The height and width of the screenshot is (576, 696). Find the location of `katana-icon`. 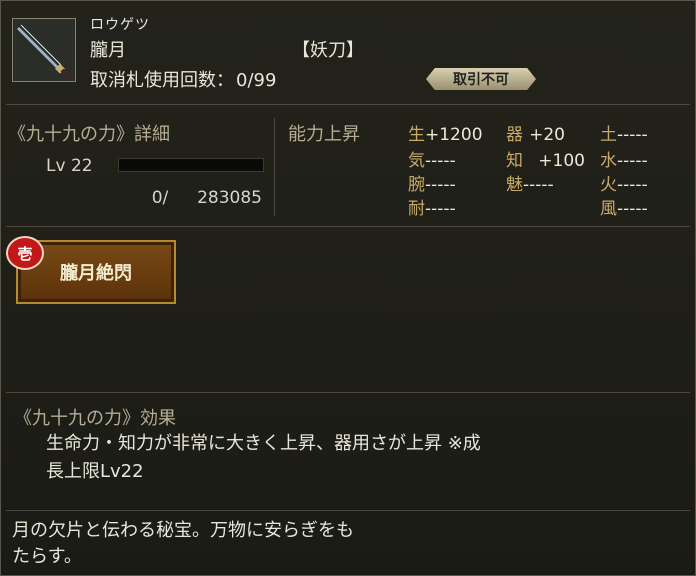

katana-icon is located at coordinates (44, 50).